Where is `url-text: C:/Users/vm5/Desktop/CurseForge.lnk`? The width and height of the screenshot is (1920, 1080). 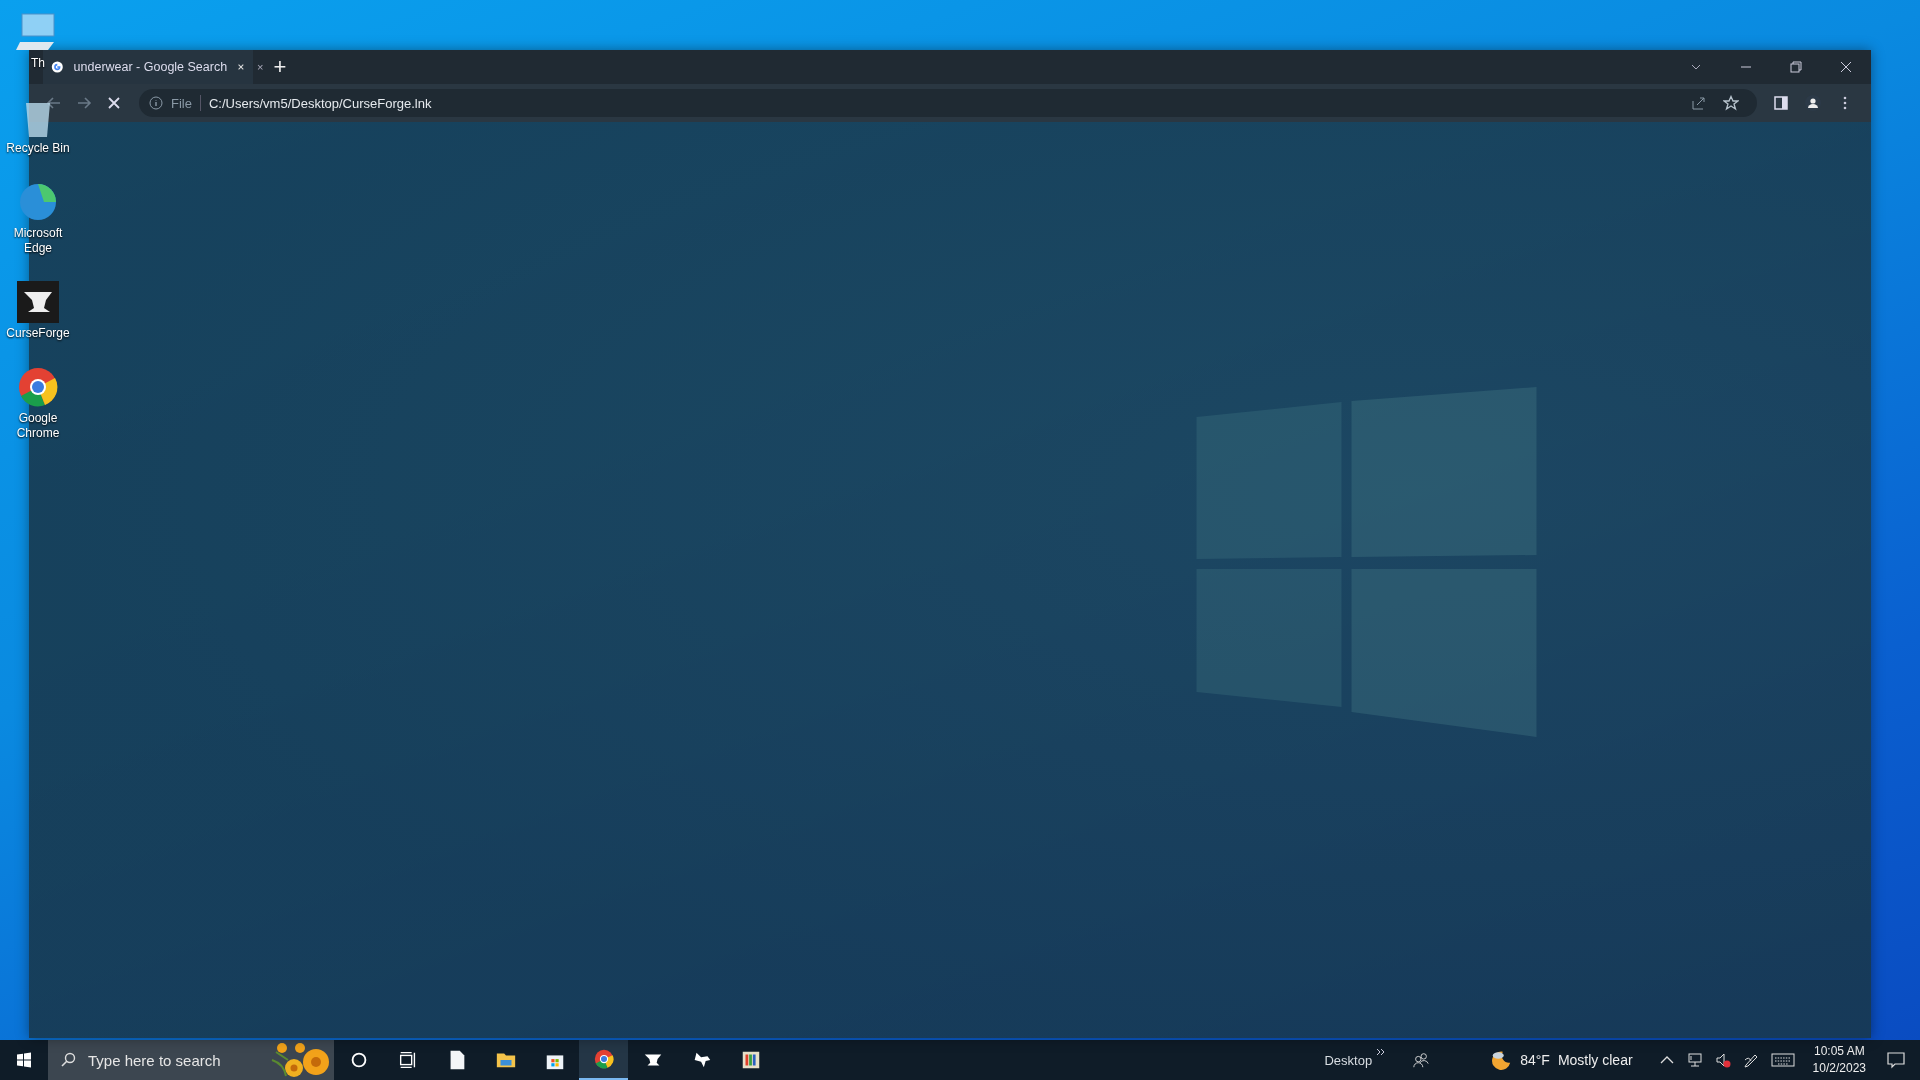 url-text: C:/Users/vm5/Desktop/CurseForge.lnk is located at coordinates (320, 103).